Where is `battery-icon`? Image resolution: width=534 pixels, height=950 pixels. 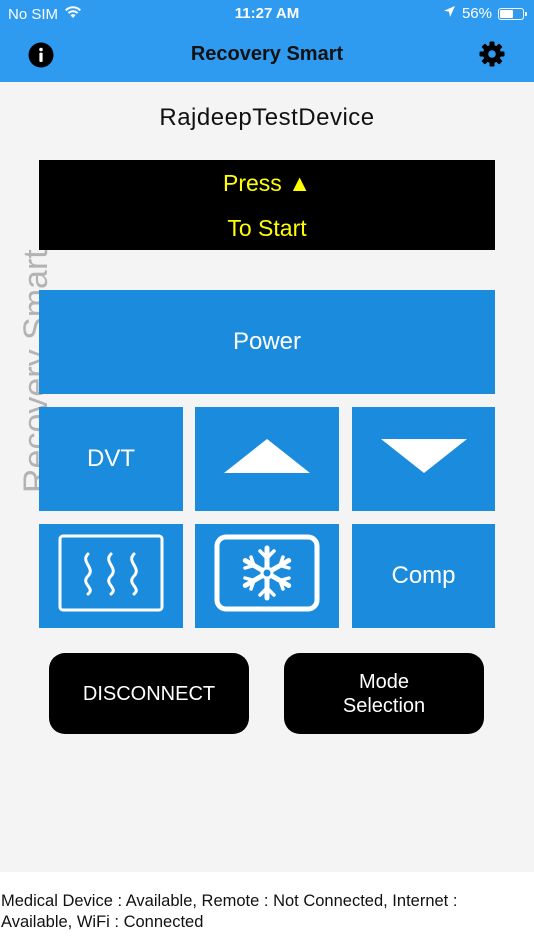 battery-icon is located at coordinates (512, 13).